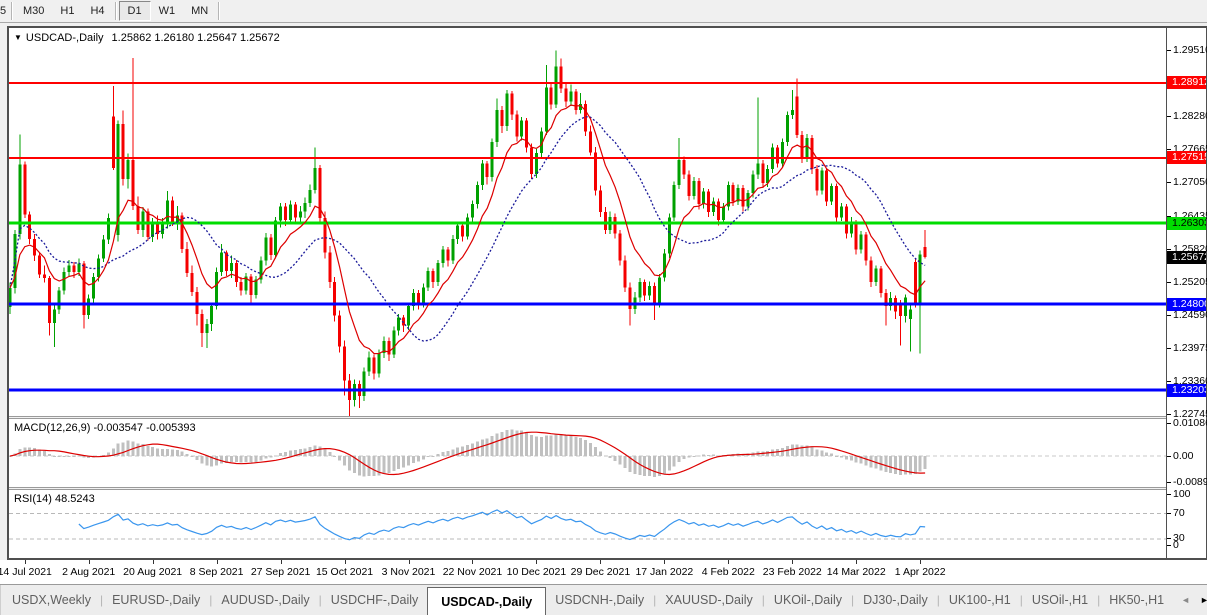 The height and width of the screenshot is (615, 1207). Describe the element at coordinates (1185, 600) in the screenshot. I see `tab-scroll-left-icon: ◄` at that location.